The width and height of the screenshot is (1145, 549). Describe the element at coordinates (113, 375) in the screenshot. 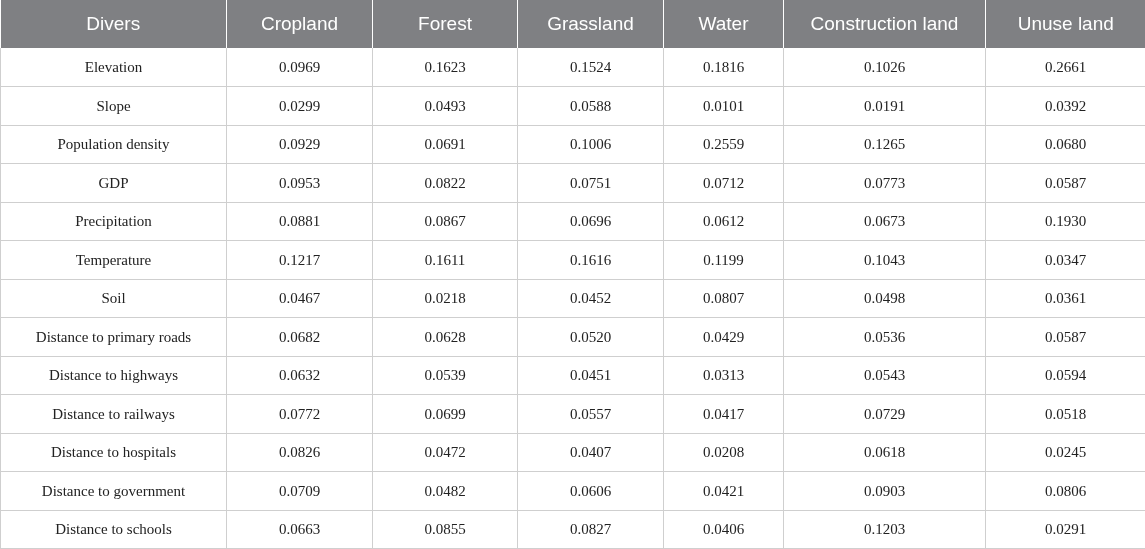

I see `table-cell: Distance to highways` at that location.